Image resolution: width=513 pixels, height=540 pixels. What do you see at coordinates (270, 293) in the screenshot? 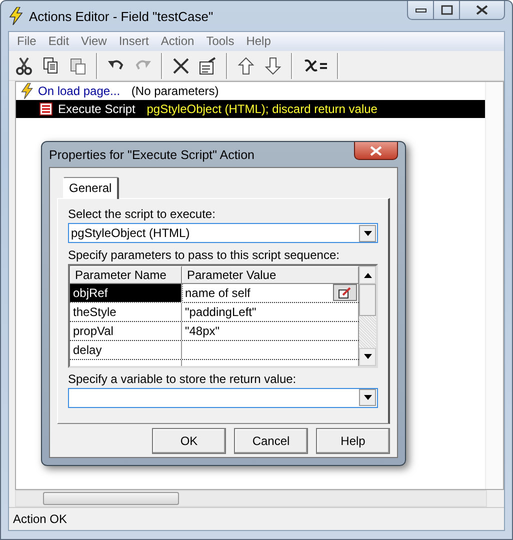
I see `table-cell: name of self` at bounding box center [270, 293].